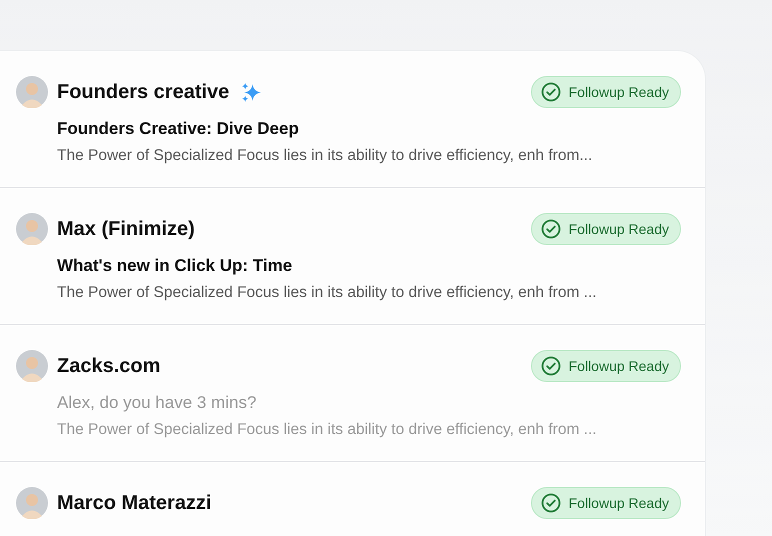 The height and width of the screenshot is (536, 772). I want to click on sender-name: Marco Materazzi, so click(134, 503).